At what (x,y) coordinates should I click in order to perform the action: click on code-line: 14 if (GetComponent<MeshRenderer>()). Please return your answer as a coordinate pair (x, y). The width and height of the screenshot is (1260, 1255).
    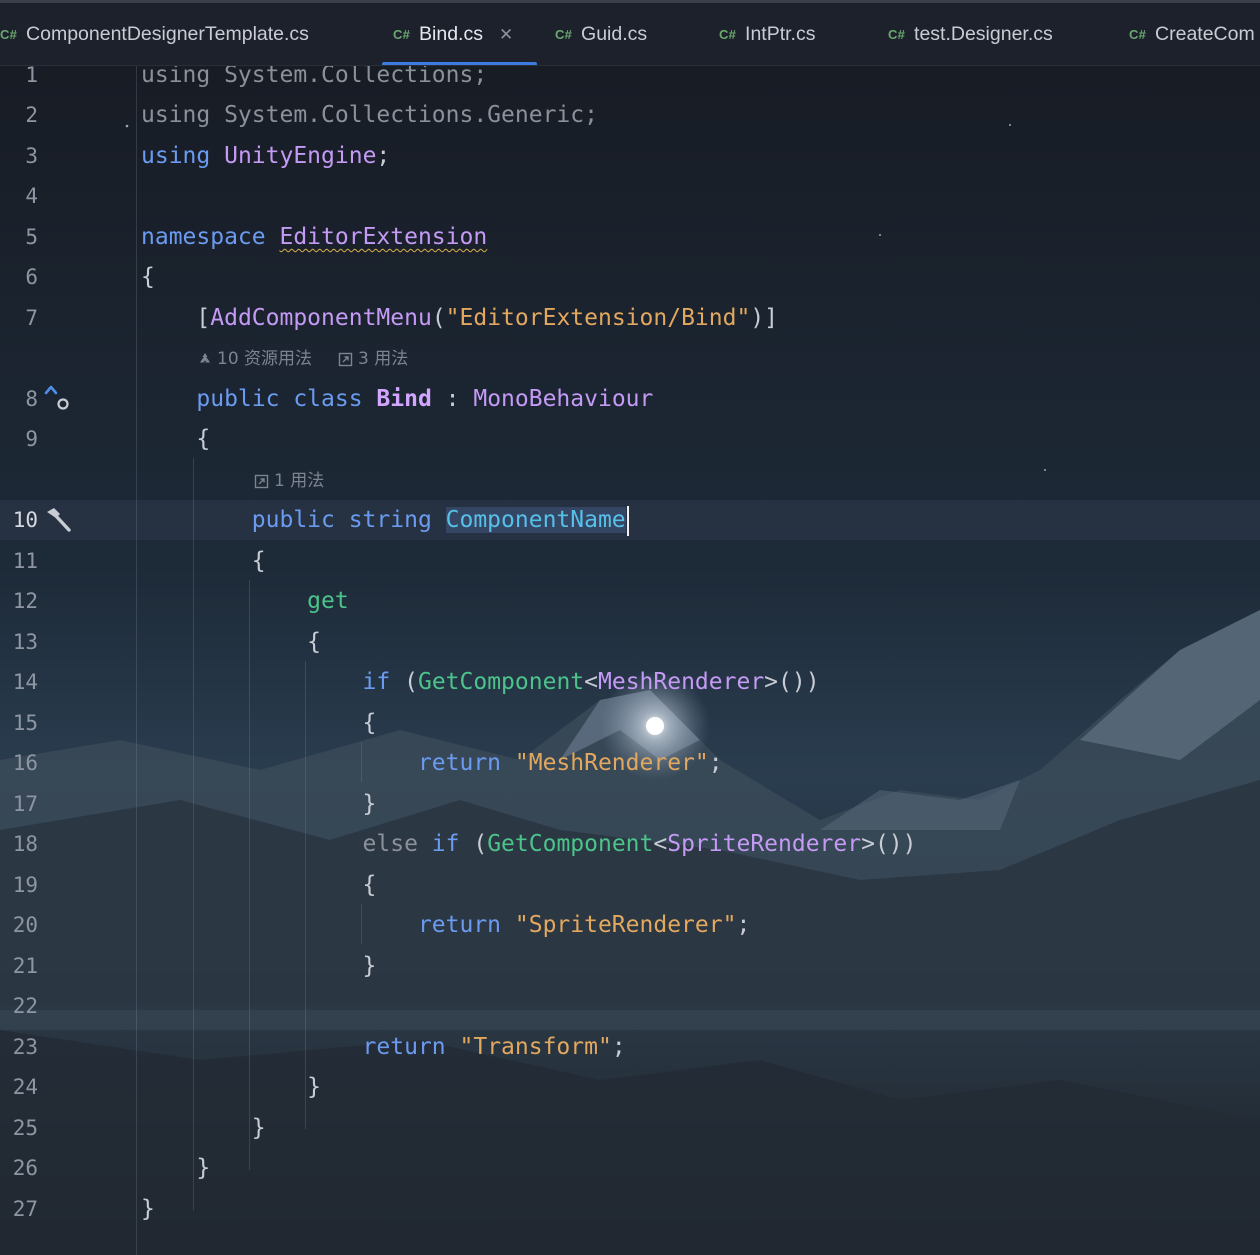
    Looking at the image, I should click on (630, 682).